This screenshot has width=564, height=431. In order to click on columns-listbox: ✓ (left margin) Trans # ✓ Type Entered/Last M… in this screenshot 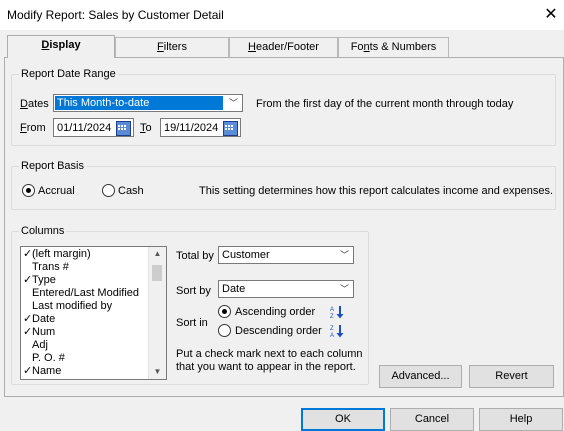, I will do `click(93, 313)`.